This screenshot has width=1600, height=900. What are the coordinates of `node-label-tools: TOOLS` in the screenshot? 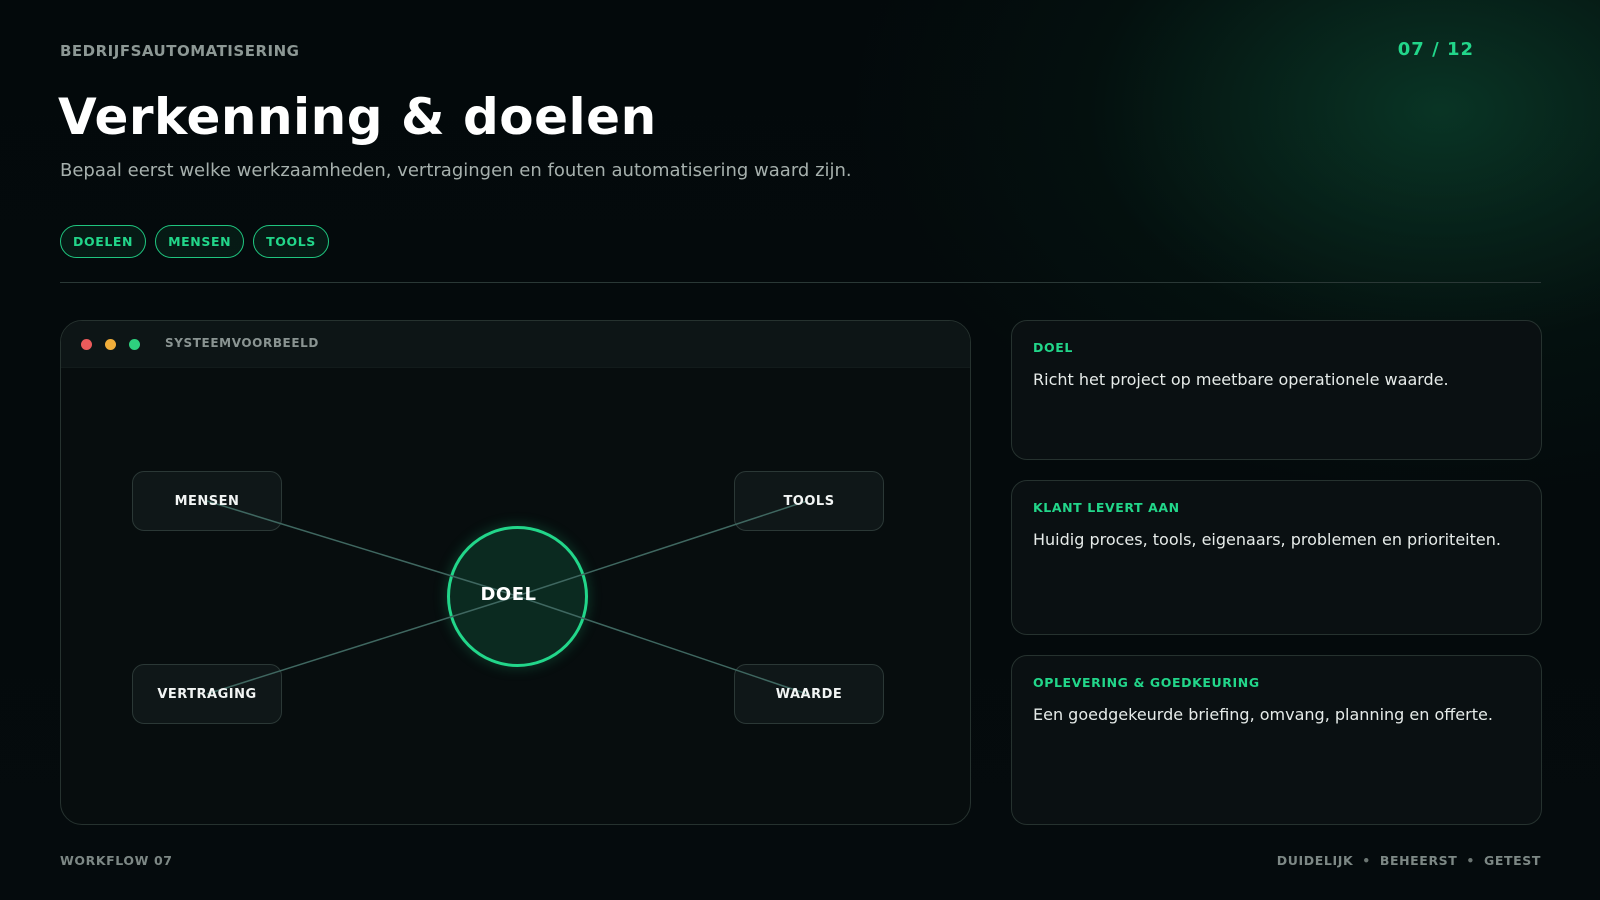 It's located at (809, 501).